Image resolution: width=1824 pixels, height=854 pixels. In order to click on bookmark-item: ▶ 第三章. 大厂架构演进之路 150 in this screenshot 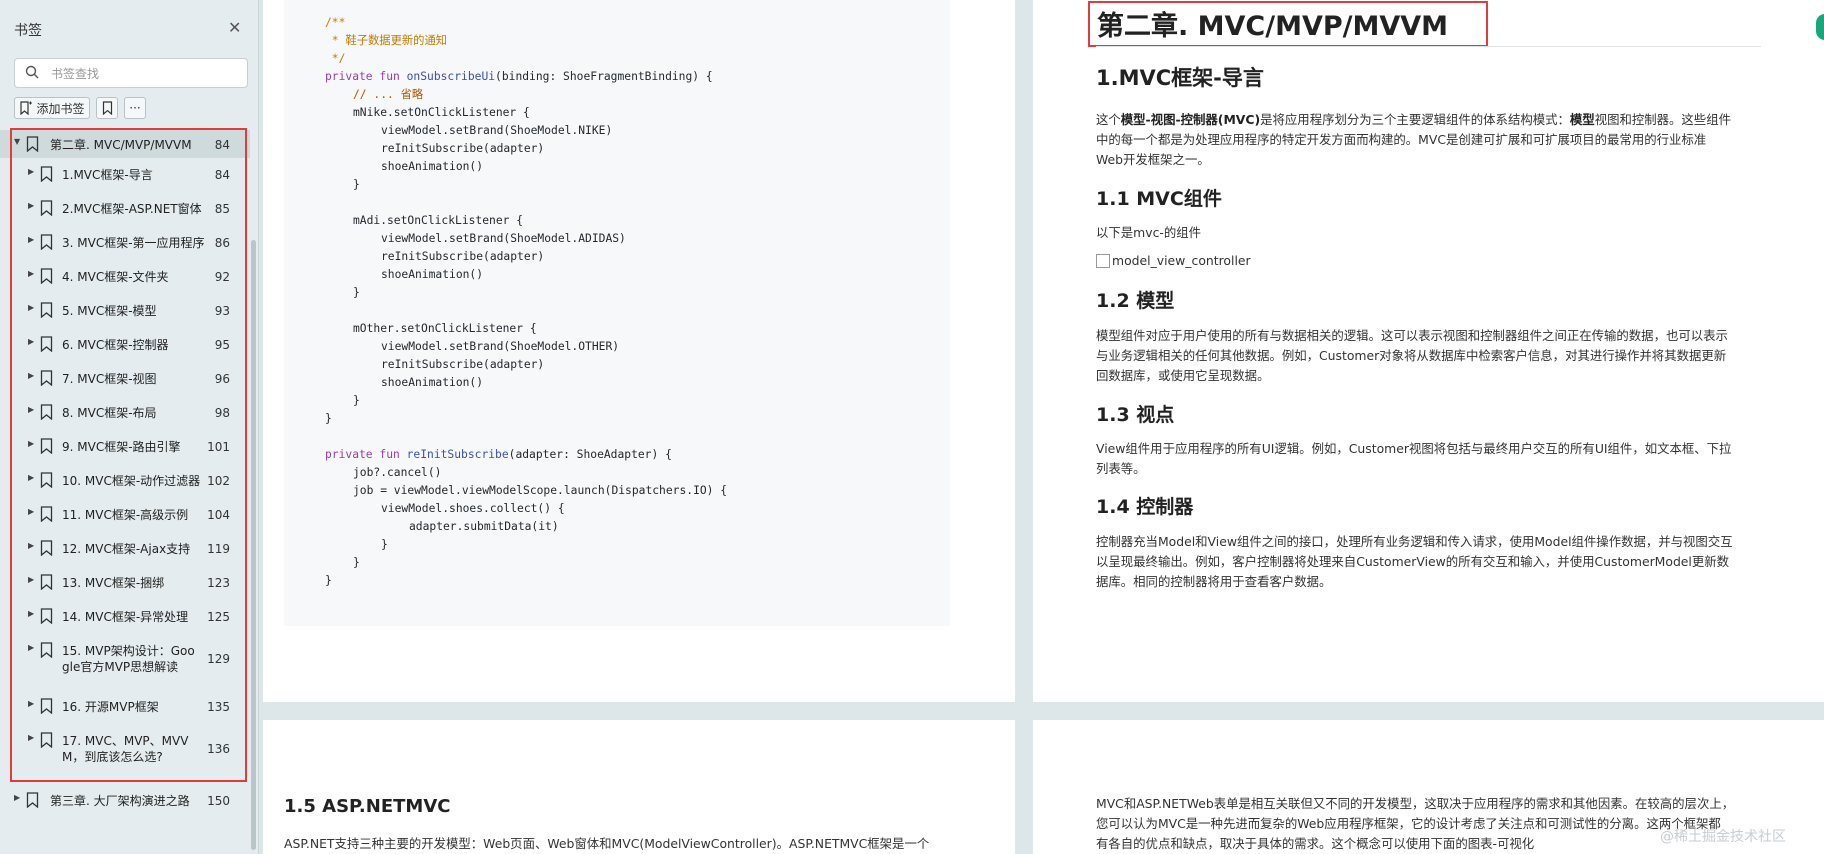, I will do `click(125, 801)`.